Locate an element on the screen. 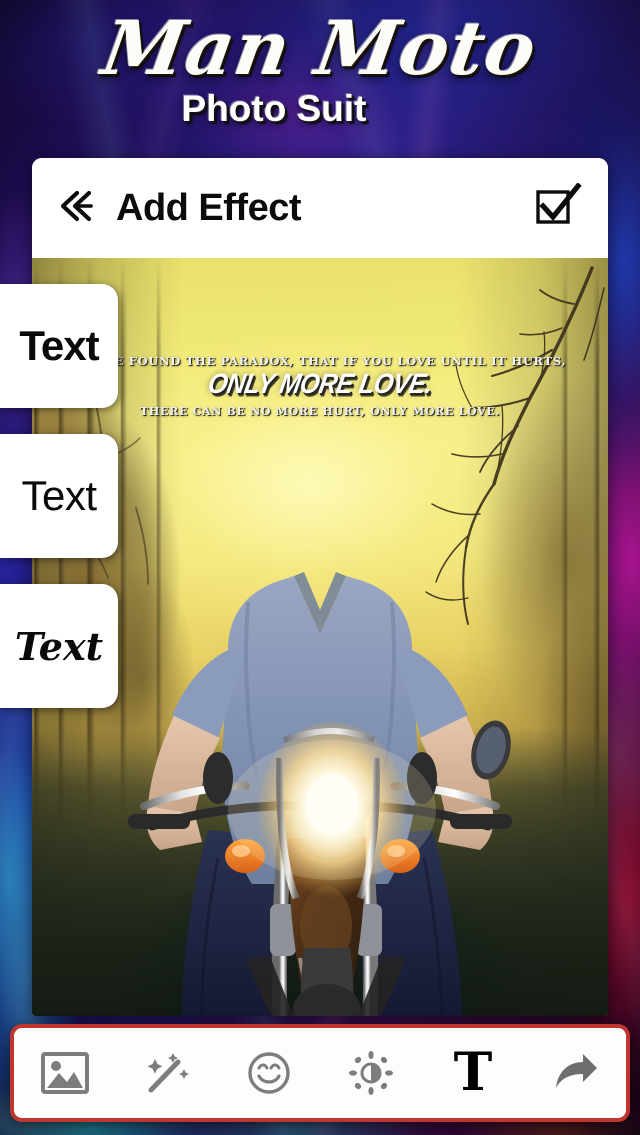 The height and width of the screenshot is (1135, 640). gallery-button is located at coordinates (65, 1073).